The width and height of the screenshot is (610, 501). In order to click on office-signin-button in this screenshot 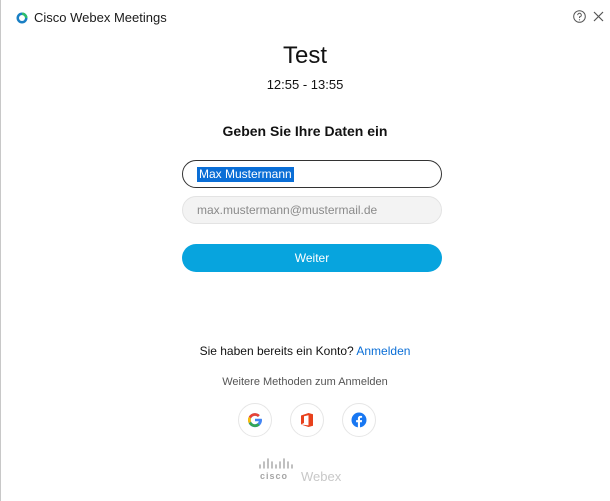, I will do `click(307, 420)`.